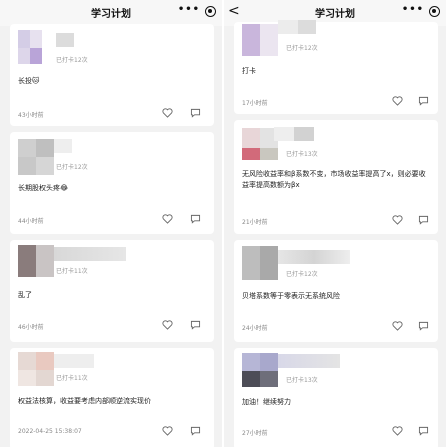  I want to click on post-card: 已打卡13次 加油！继续努力 27小时前, so click(336, 397).